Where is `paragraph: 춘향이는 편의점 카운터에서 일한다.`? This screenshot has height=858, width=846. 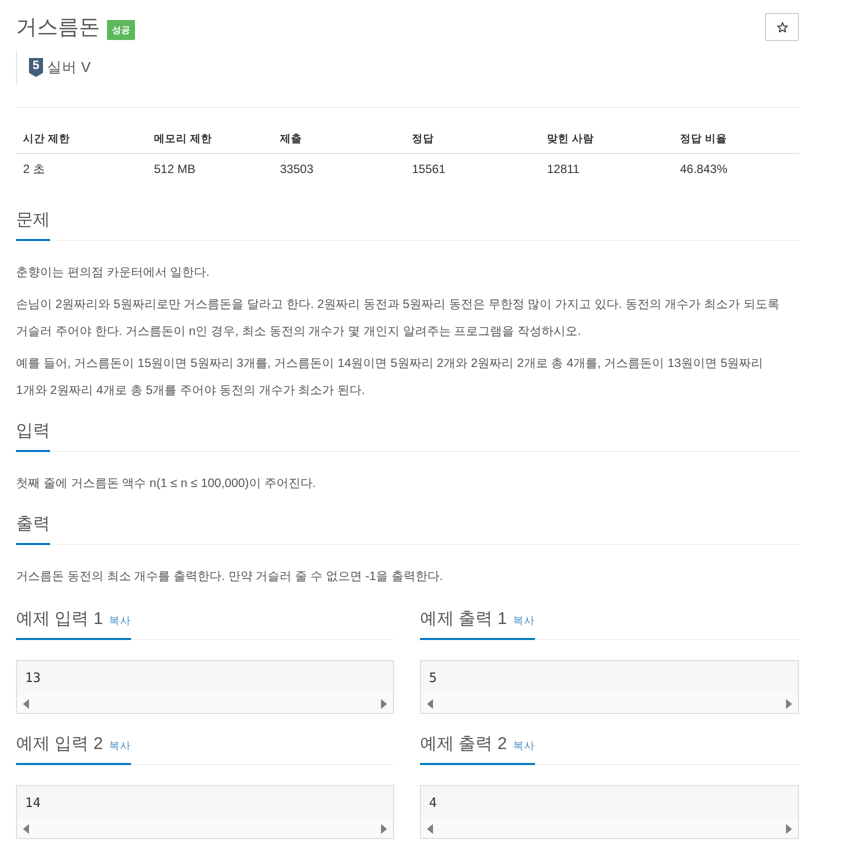 paragraph: 춘향이는 편의점 카운터에서 일한다. is located at coordinates (113, 272).